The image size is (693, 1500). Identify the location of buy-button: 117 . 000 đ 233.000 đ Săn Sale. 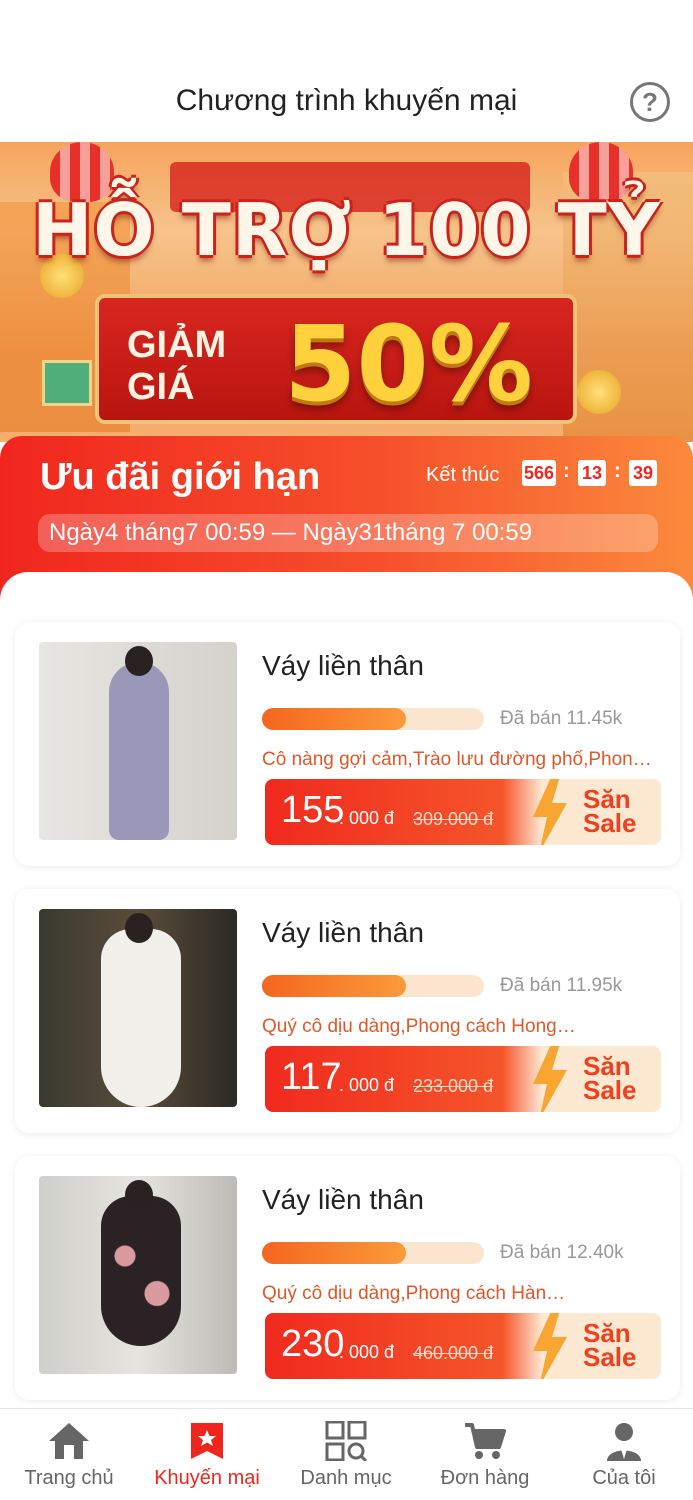
(463, 1079).